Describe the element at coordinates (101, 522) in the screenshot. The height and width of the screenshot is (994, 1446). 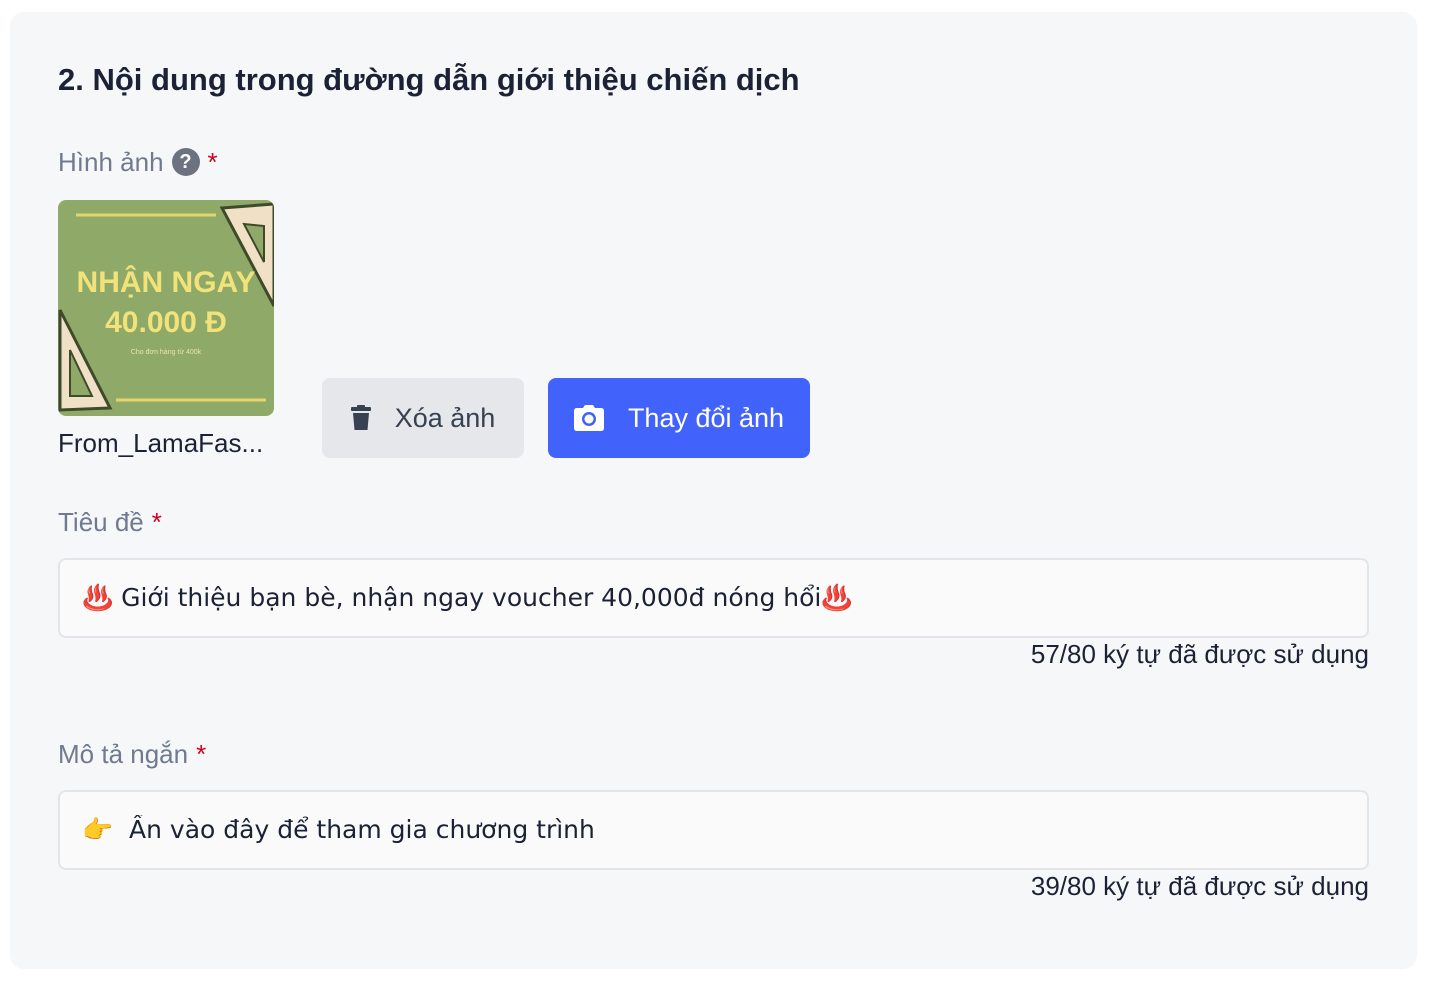
I see `title-label-text: Tiêu đề` at that location.